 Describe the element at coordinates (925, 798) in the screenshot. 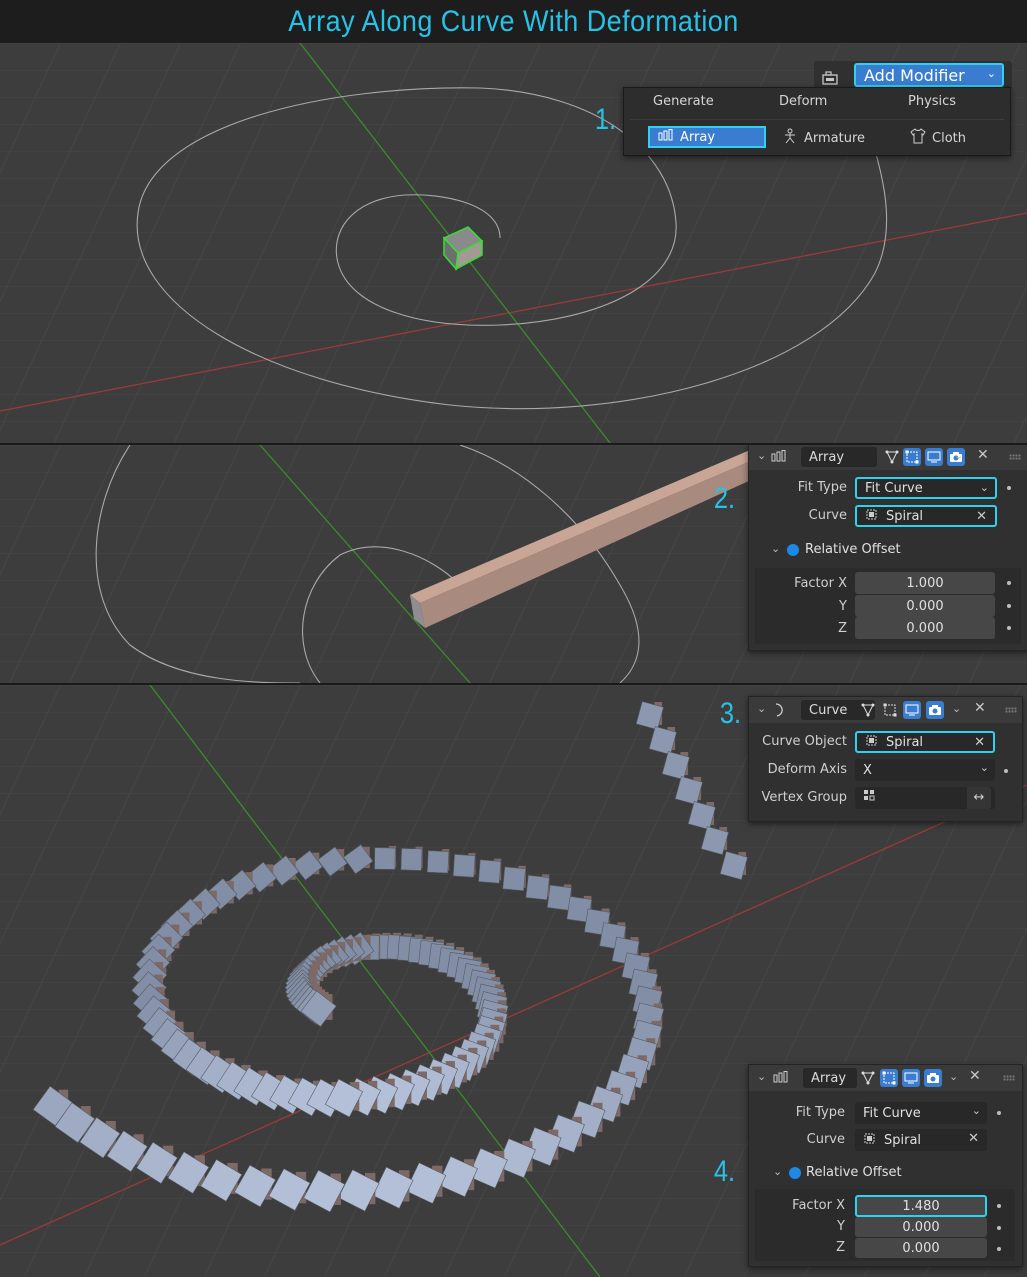

I see `vertex-group-field: ↔` at that location.